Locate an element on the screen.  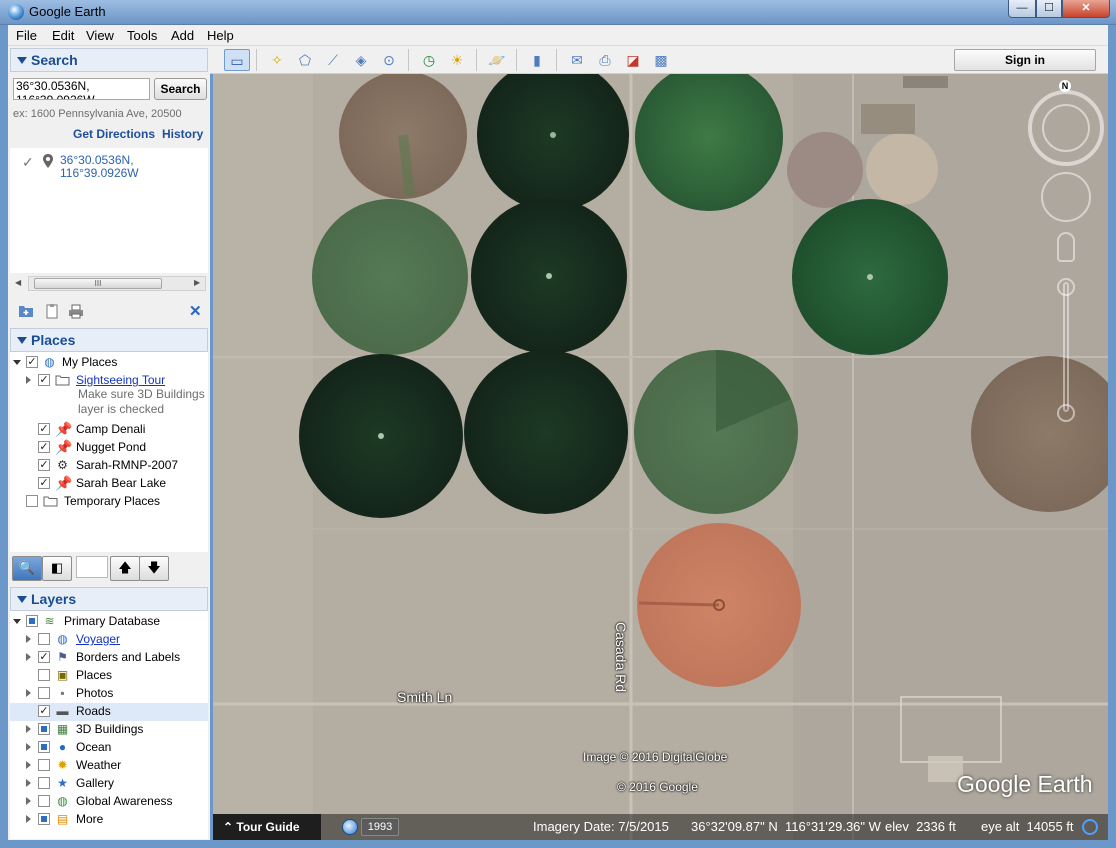
layer-item-photos: ▪ Photos is located at coordinates (109, 694).